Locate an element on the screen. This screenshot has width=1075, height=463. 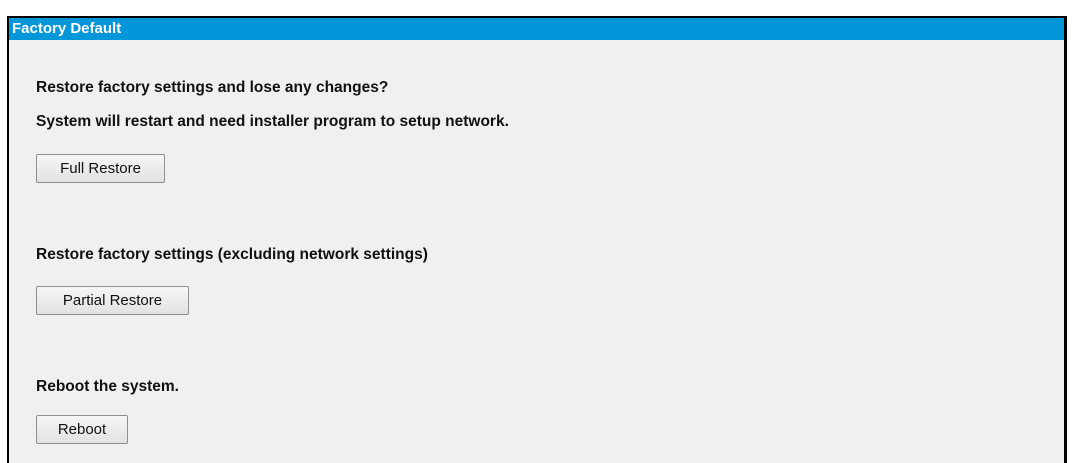
reboot-prompt: Reboot the system. is located at coordinates (107, 386).